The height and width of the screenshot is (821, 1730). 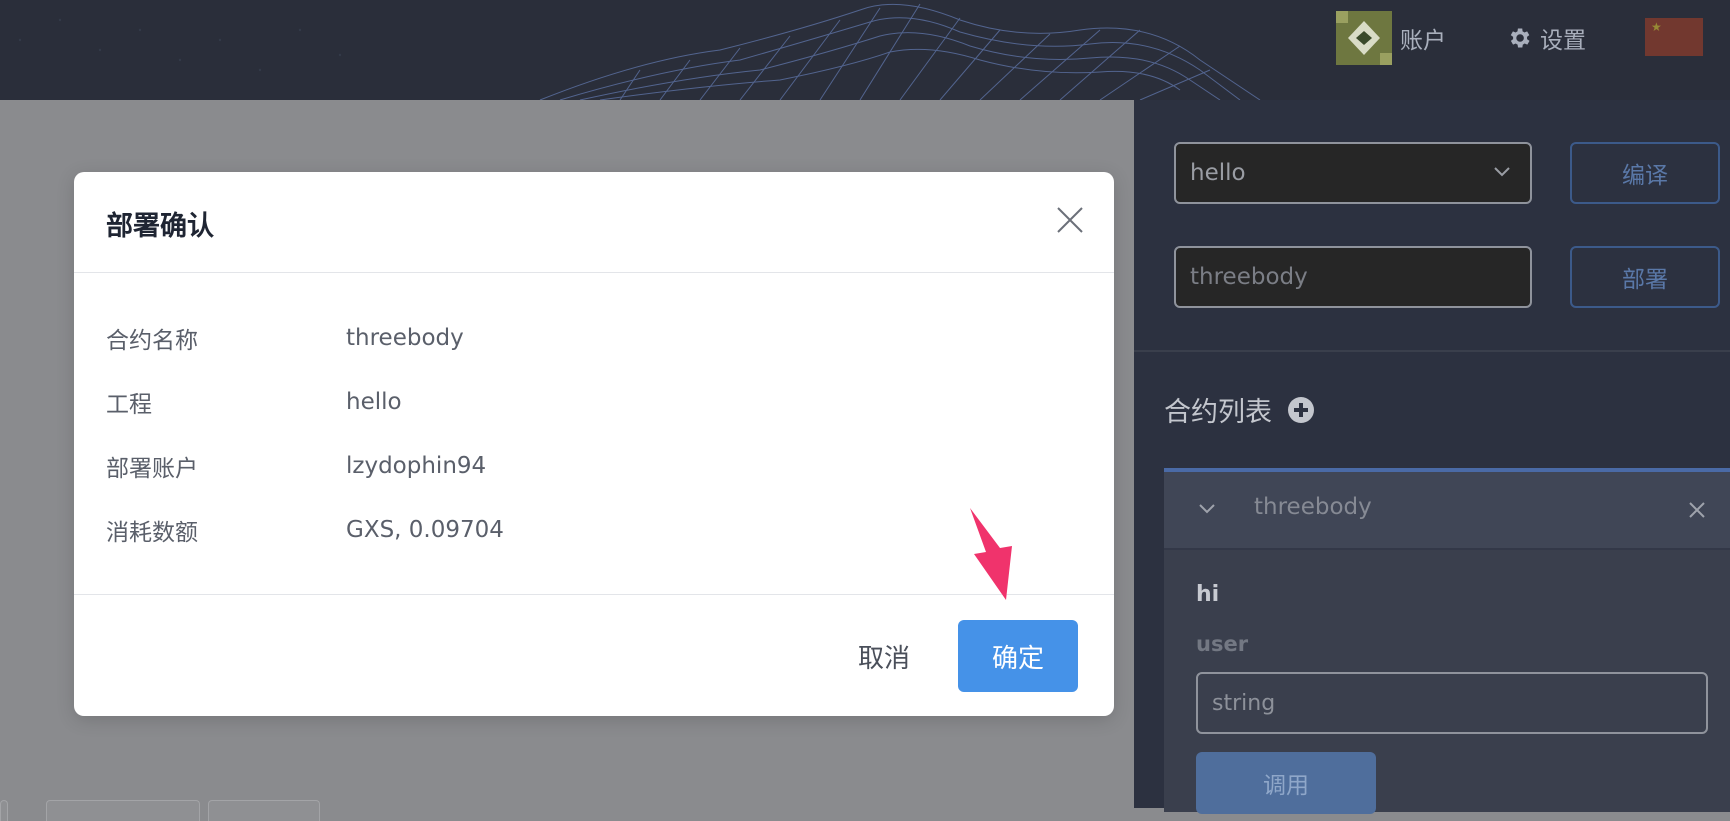 I want to click on pointer-arrow-icon, so click(x=991, y=554).